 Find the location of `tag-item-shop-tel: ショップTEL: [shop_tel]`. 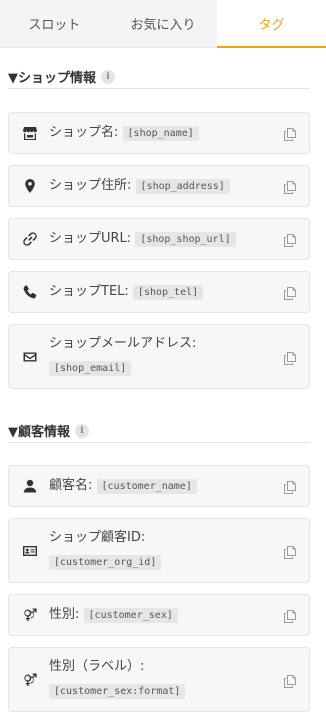

tag-item-shop-tel: ショップTEL: [shop_tel] is located at coordinates (159, 292).